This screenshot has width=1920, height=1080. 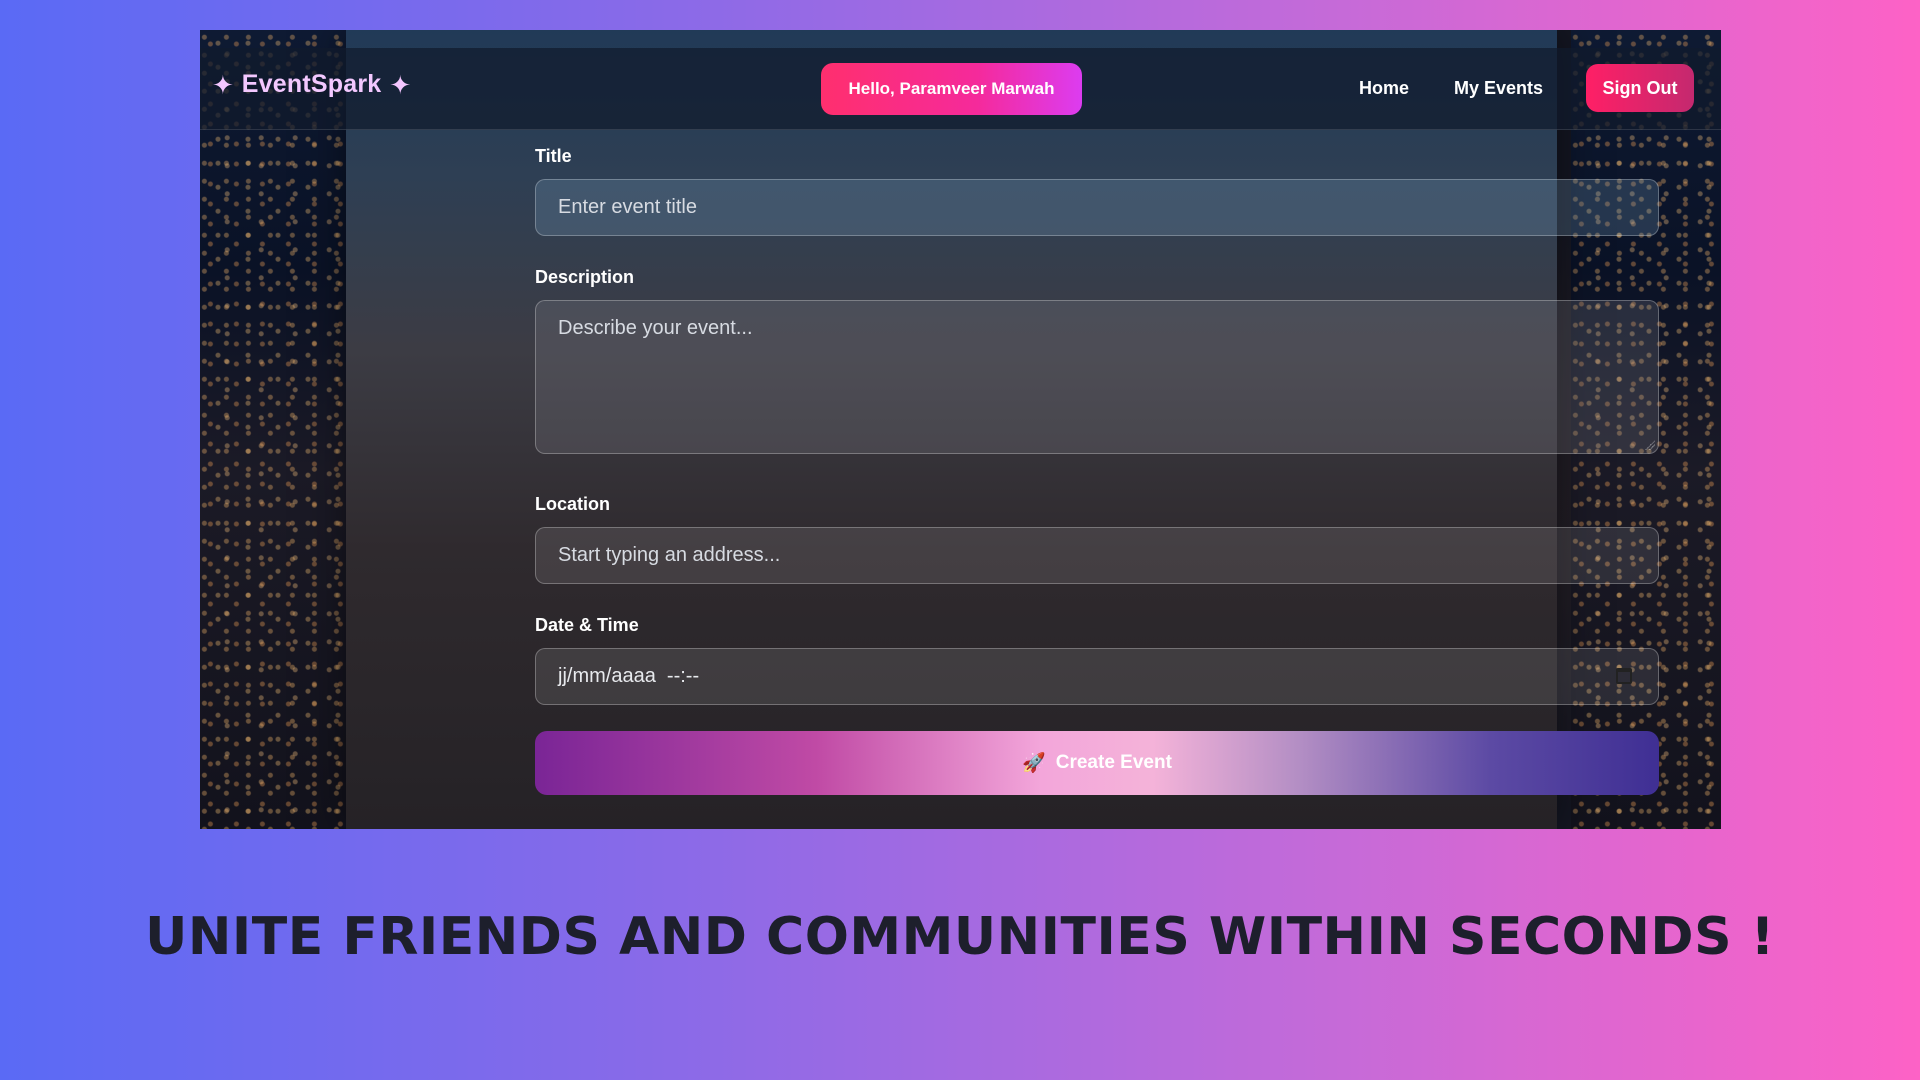 What do you see at coordinates (553, 156) in the screenshot?
I see `title-label: Title` at bounding box center [553, 156].